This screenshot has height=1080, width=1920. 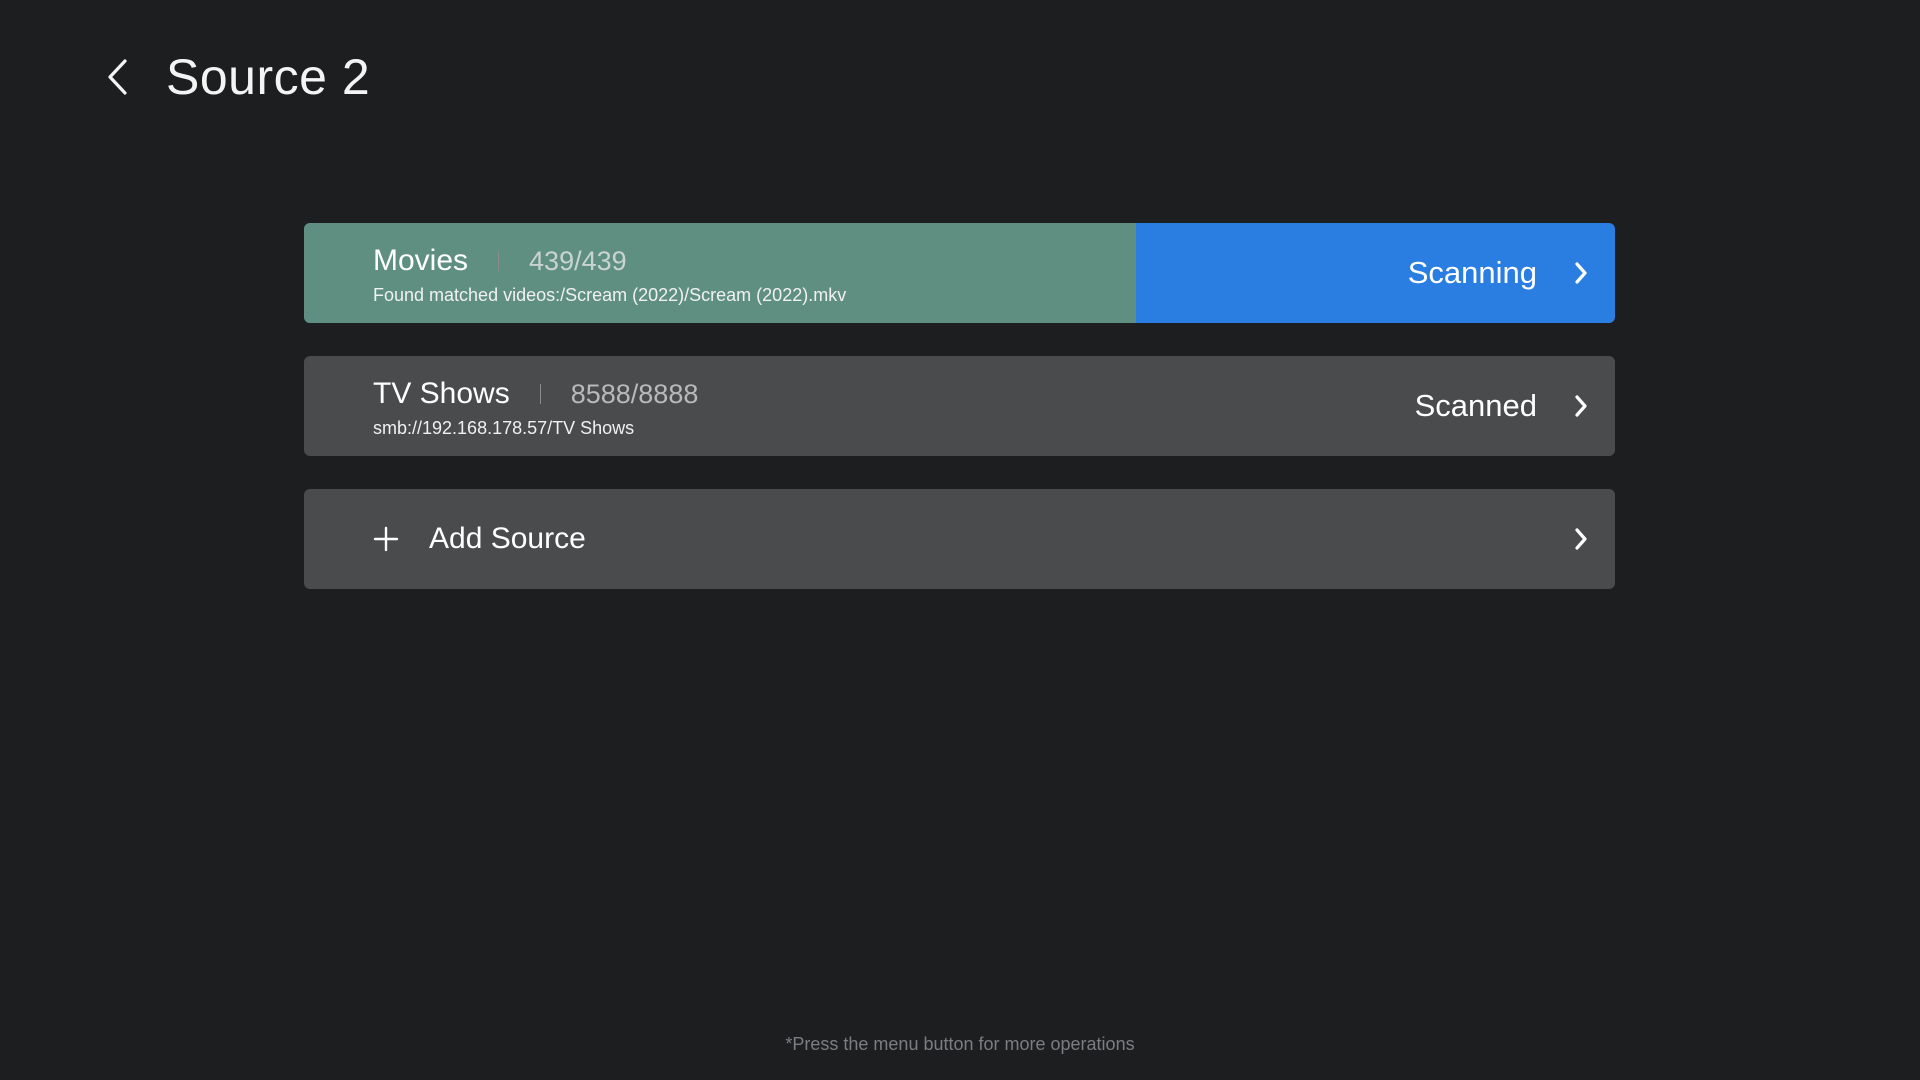 I want to click on source-name: TV Shows, so click(x=441, y=393).